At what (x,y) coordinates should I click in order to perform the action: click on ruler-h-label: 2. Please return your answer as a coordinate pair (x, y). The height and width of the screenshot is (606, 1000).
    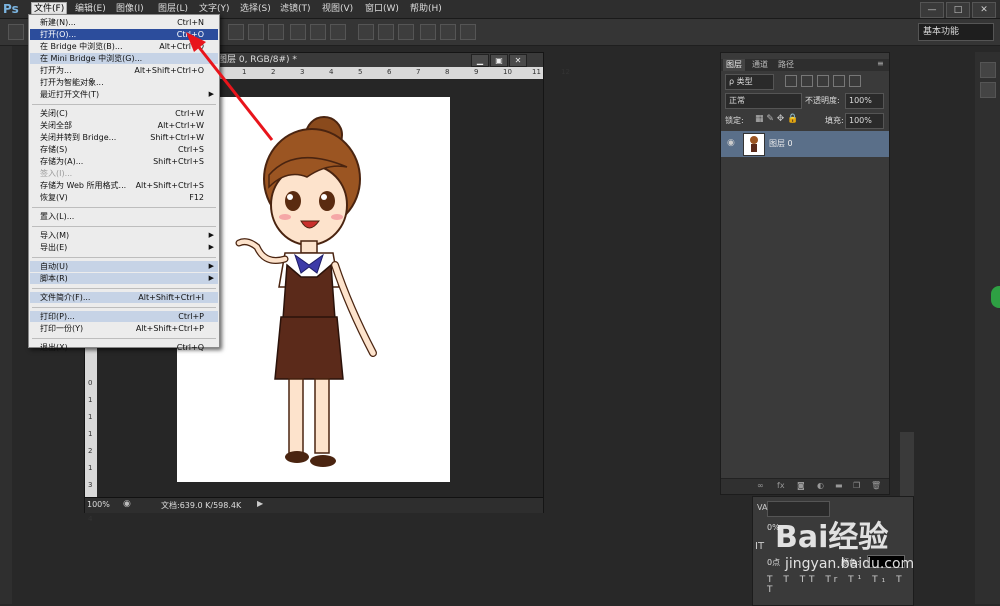
    Looking at the image, I should click on (273, 72).